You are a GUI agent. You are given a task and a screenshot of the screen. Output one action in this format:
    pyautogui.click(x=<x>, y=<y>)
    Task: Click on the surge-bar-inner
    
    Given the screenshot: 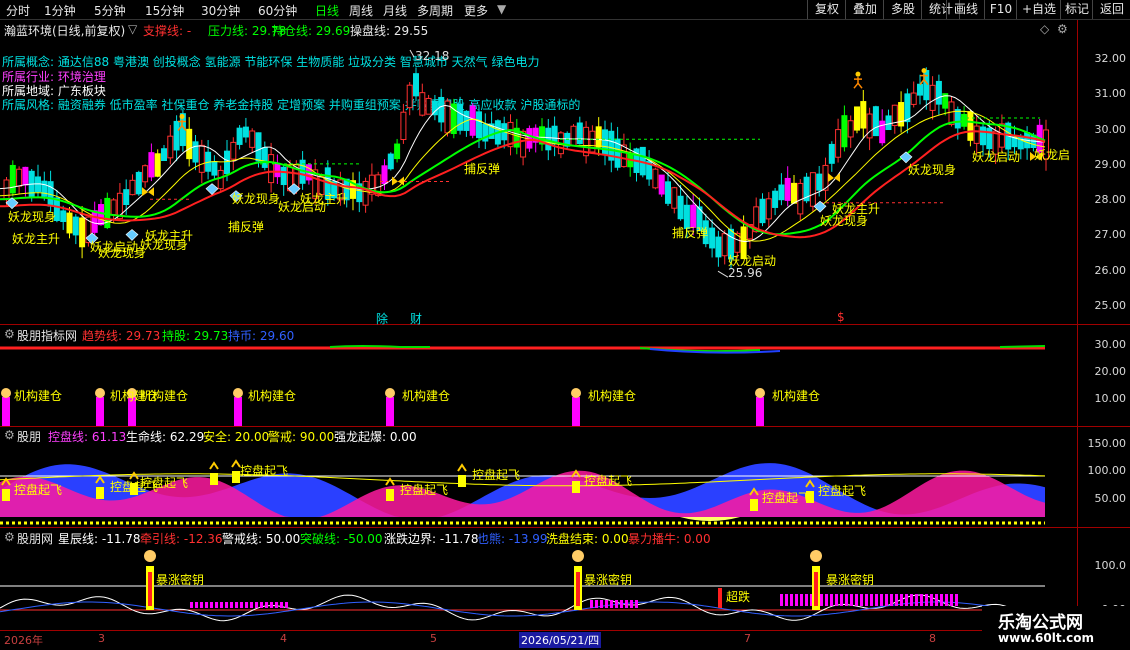 What is the action you would take?
    pyautogui.click(x=578, y=589)
    